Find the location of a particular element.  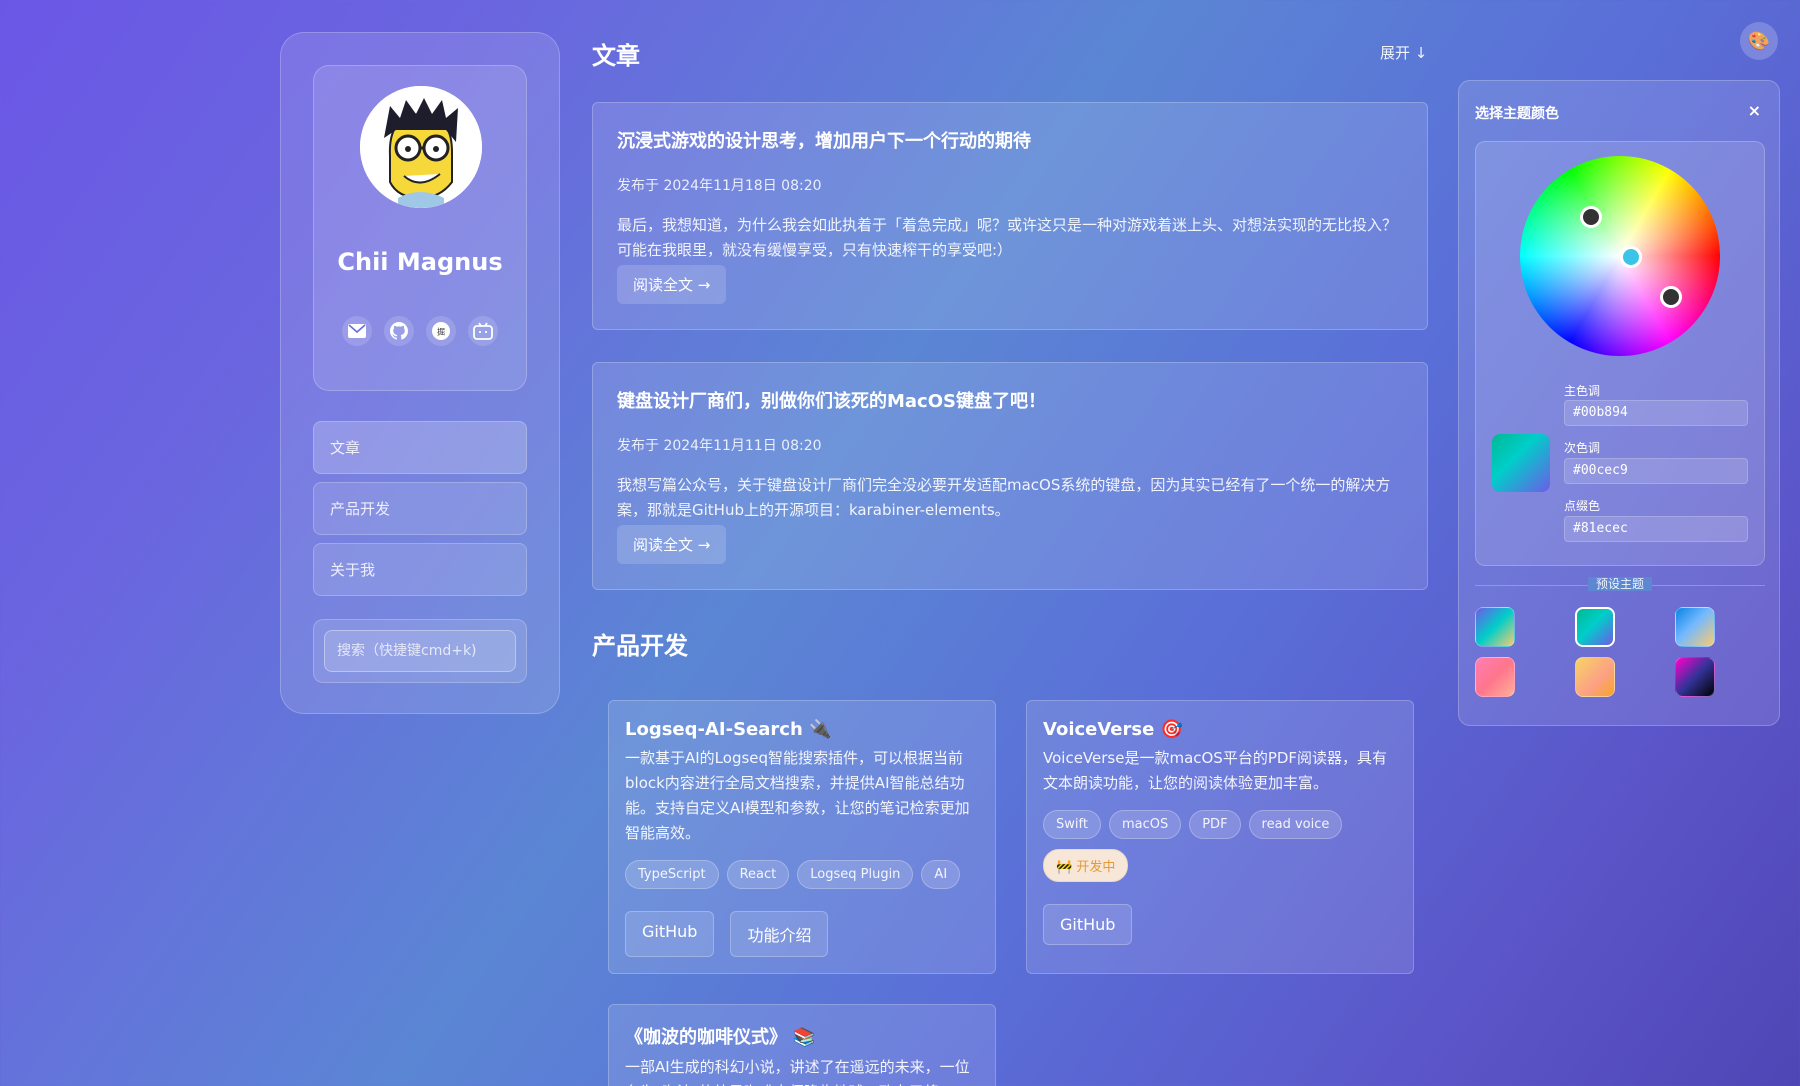

product-title: Logseq-AI-Search 🔌 is located at coordinates (728, 729).